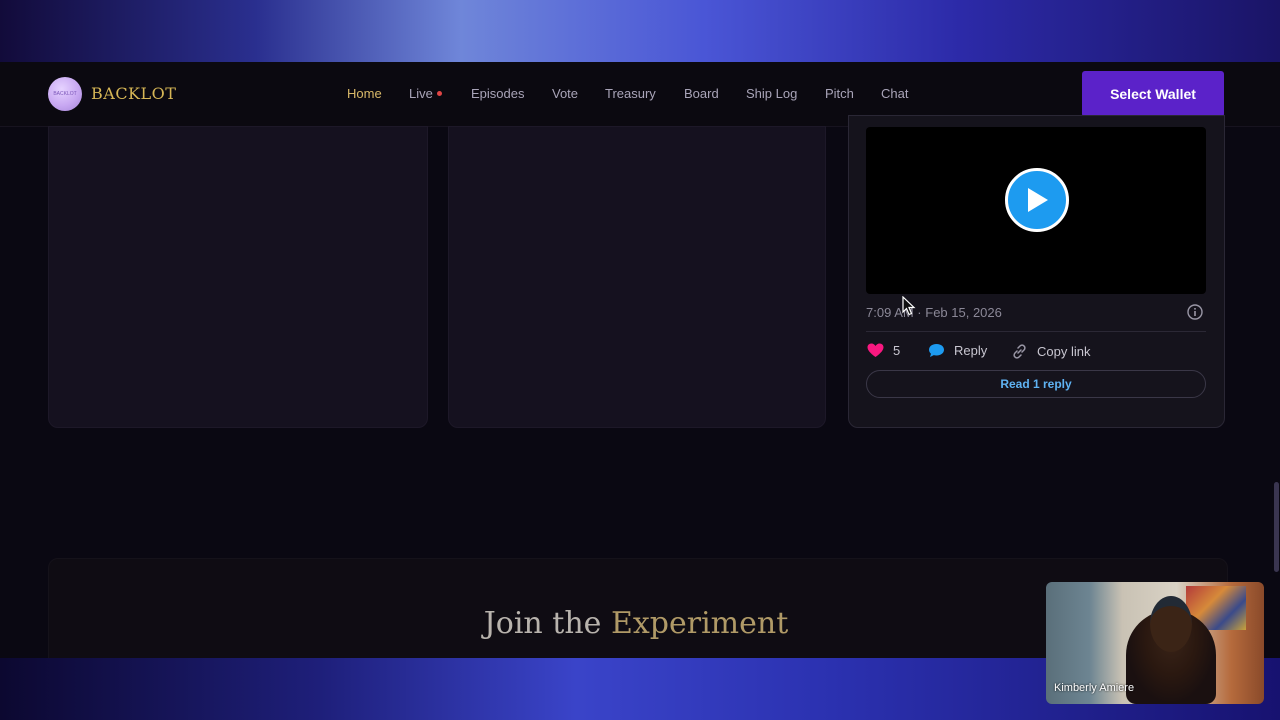  I want to click on copy-link-button: Copy link, so click(1050, 351).